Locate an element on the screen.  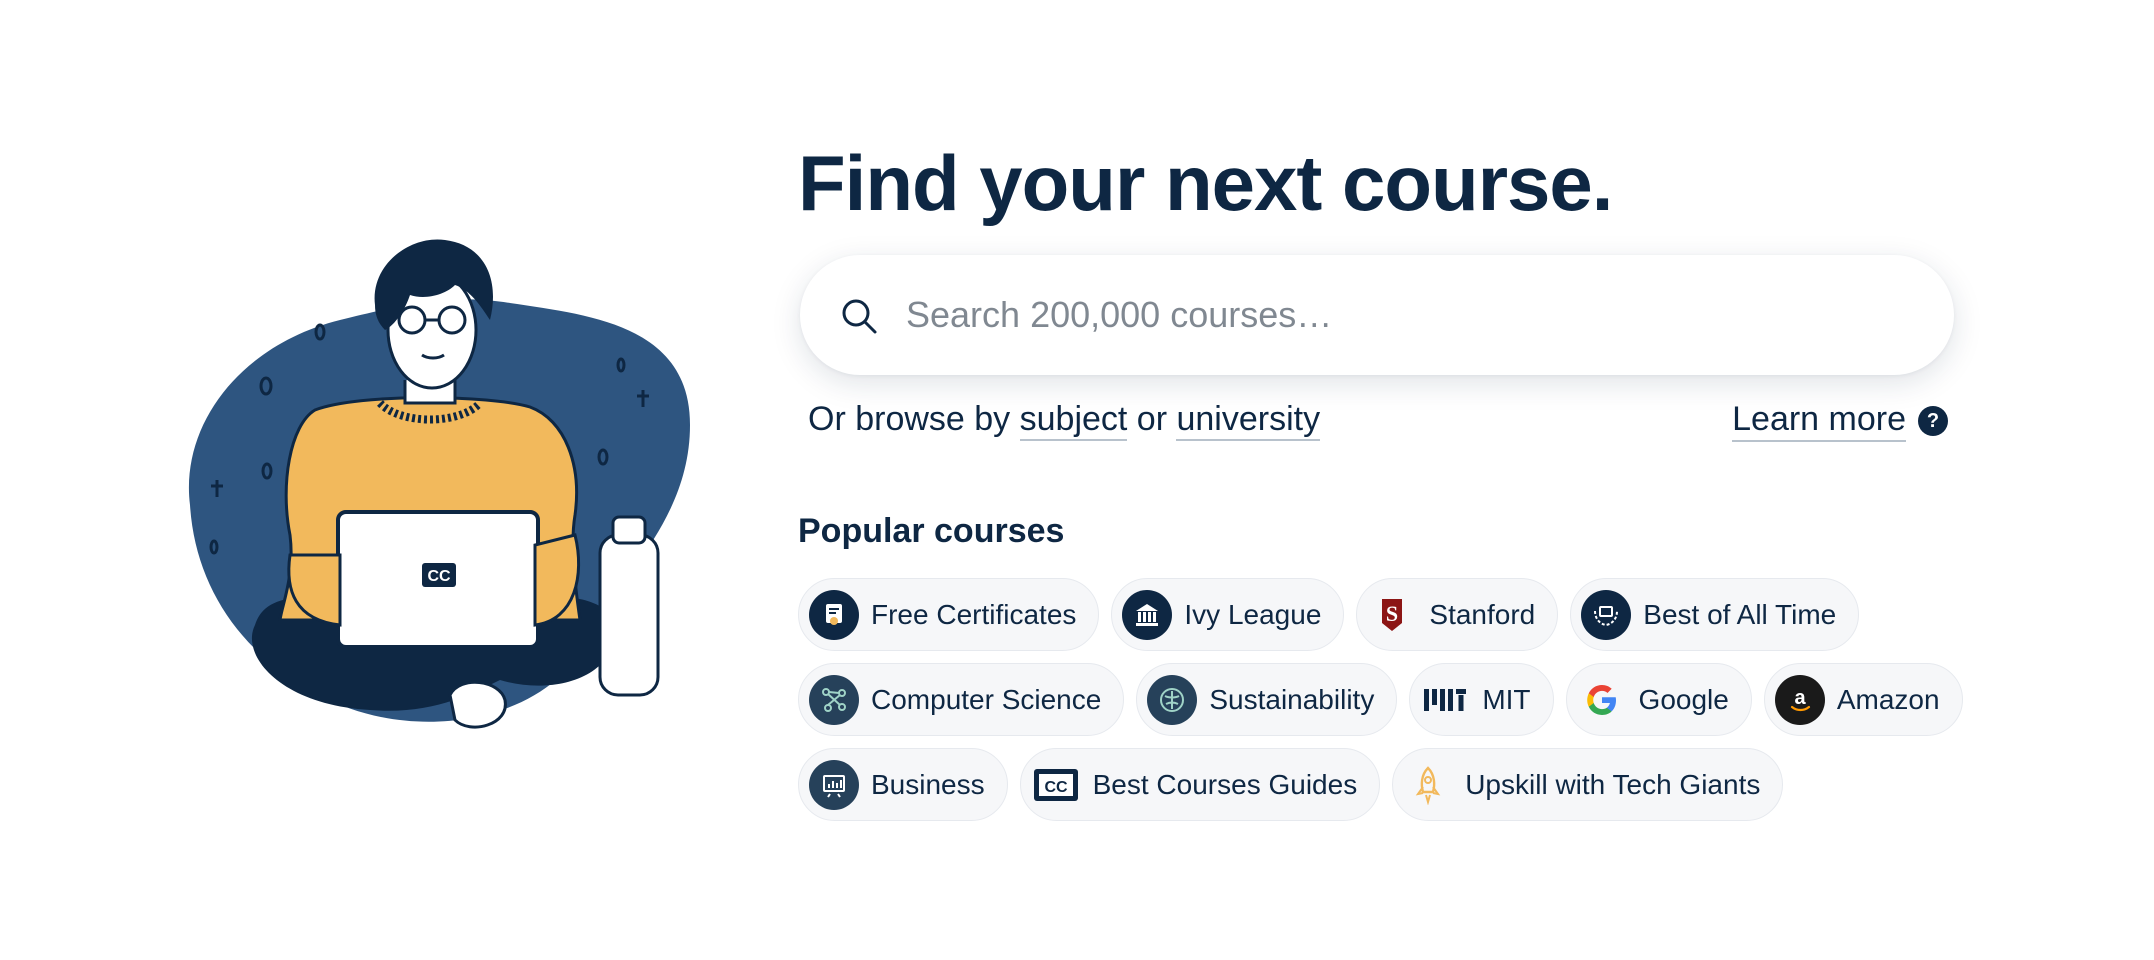
mit-logo-icon is located at coordinates (1445, 700).